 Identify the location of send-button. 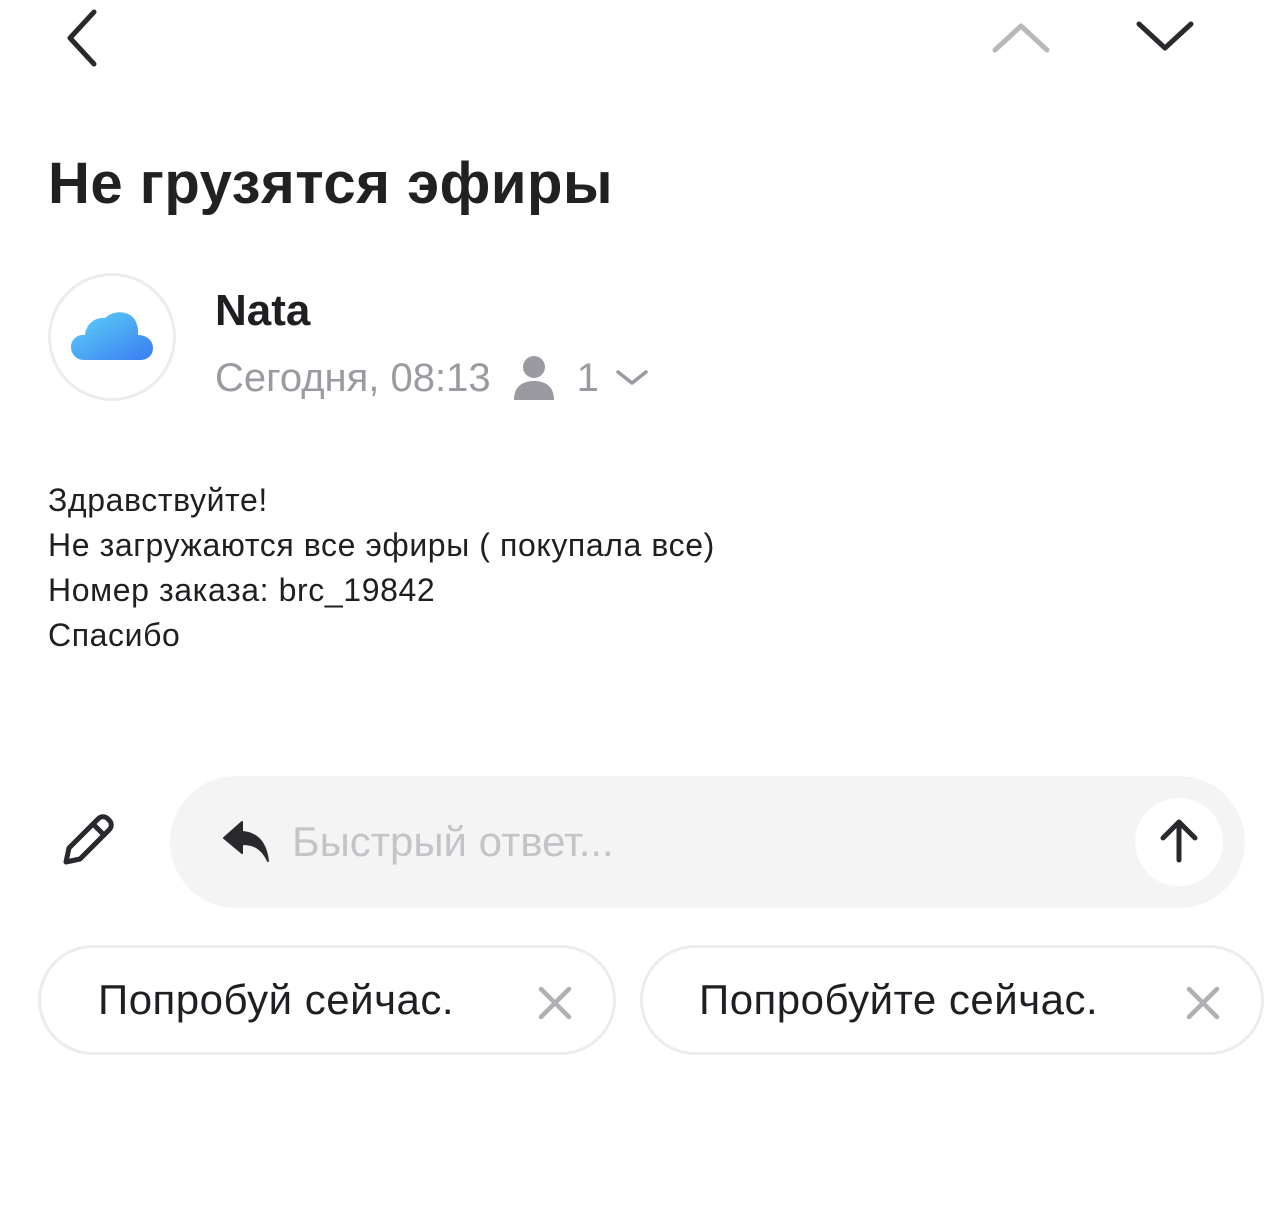
(1179, 842).